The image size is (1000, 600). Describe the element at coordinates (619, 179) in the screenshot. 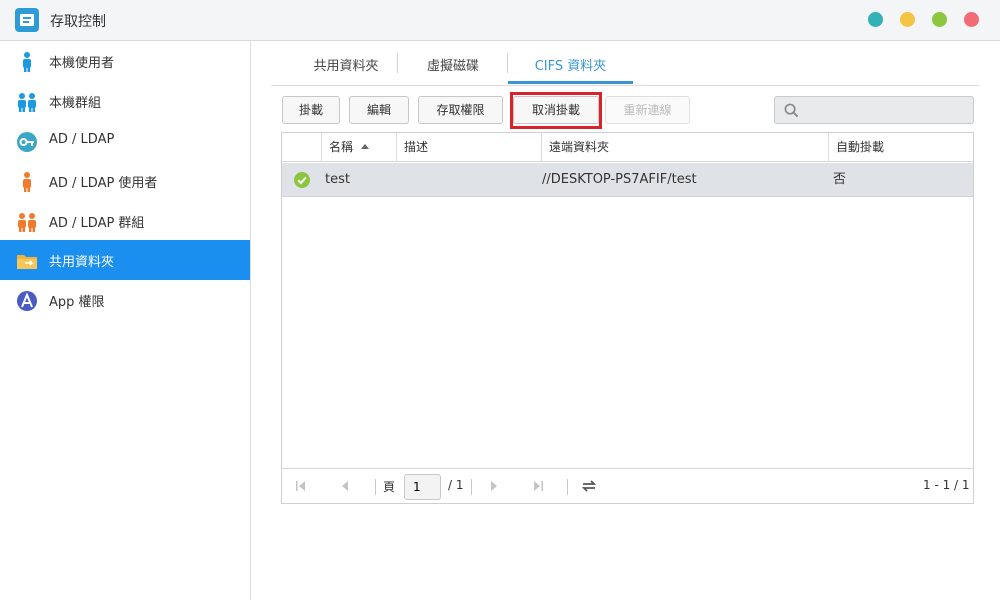

I see `row-remote-folder-cell: //DESKTOP-PS7AFIF/test` at that location.